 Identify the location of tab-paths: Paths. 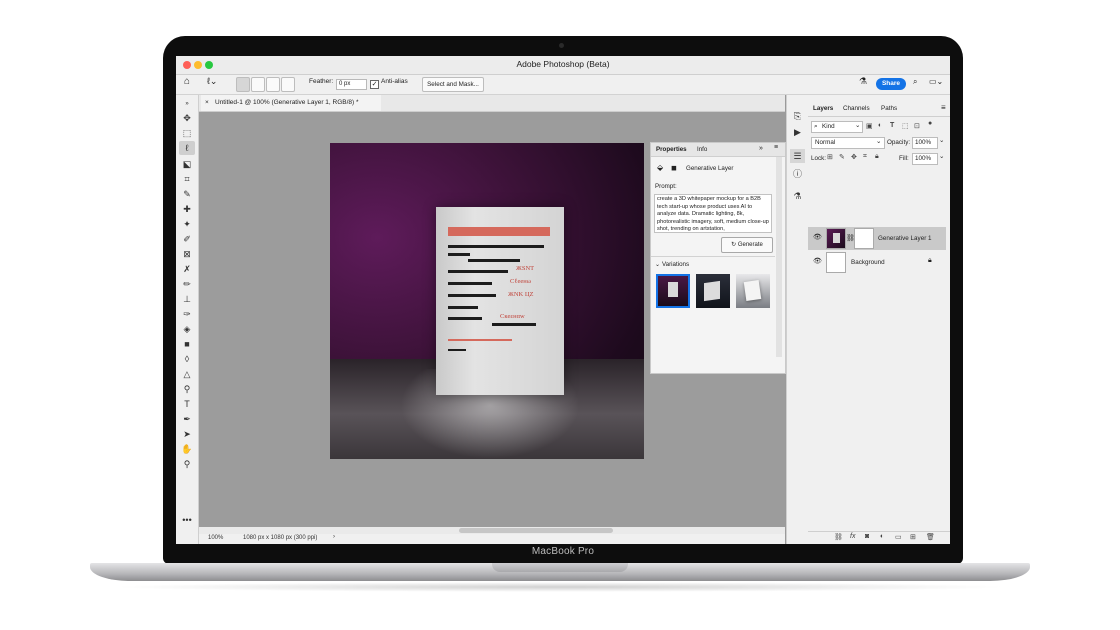
(889, 108).